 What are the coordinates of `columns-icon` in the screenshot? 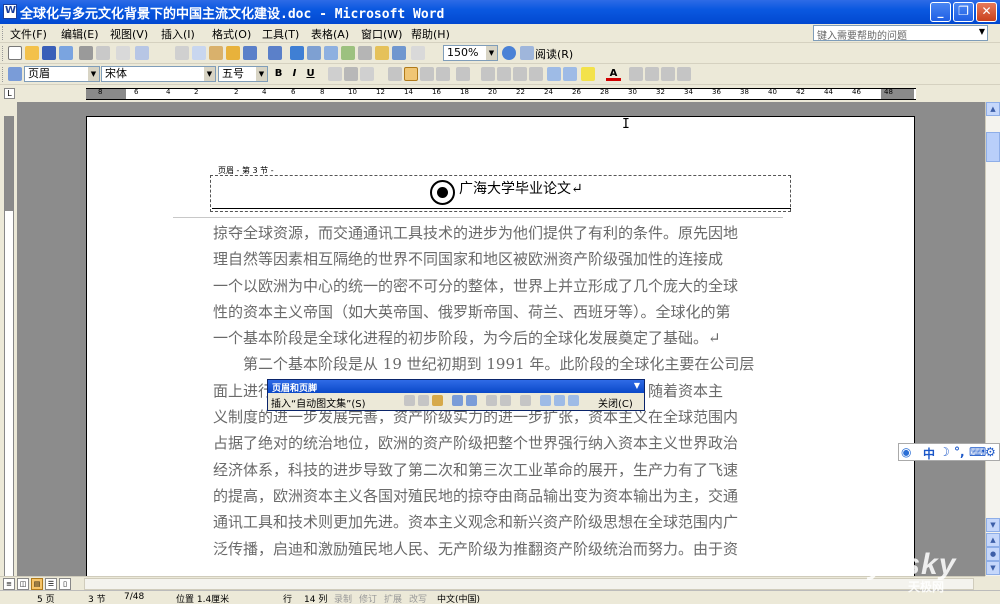 It's located at (365, 53).